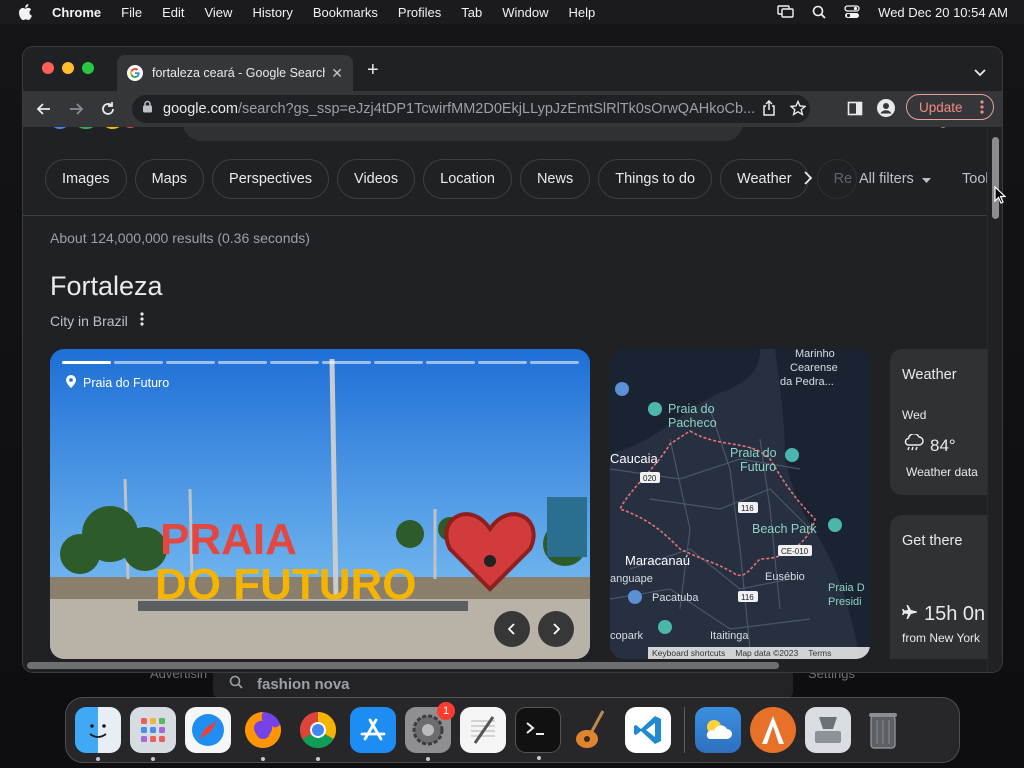 Image resolution: width=1024 pixels, height=768 pixels. Describe the element at coordinates (142, 320) in the screenshot. I see `more-options-icon` at that location.